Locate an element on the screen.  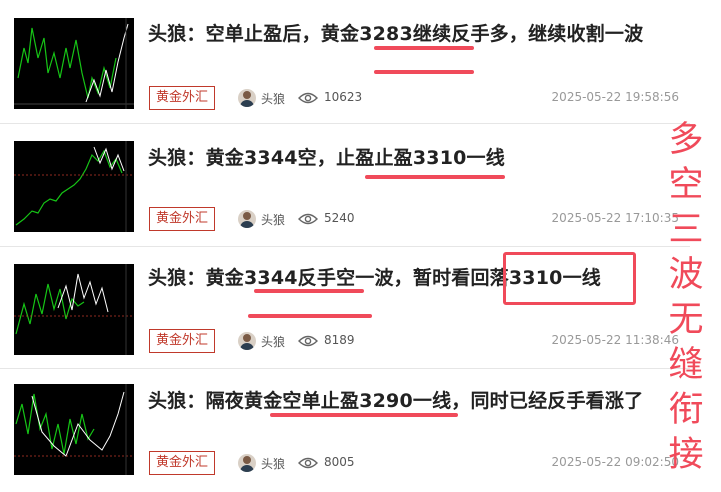
publish-date: 2025-05-22 09:02:50 is located at coordinates (615, 462).